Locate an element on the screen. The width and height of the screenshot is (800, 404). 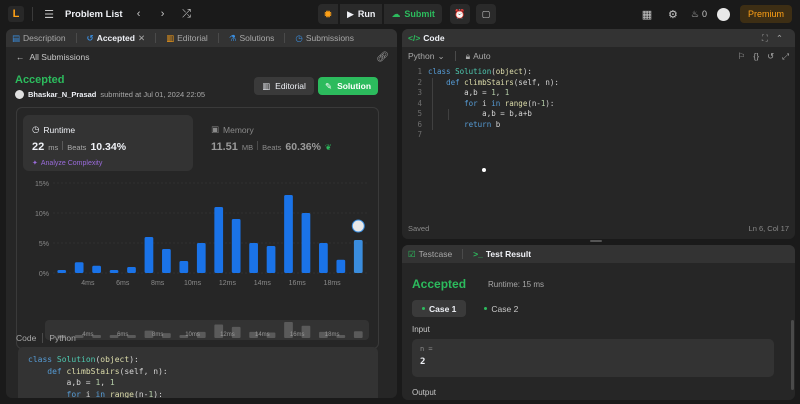
chevron-up-icon: ⌃ is located at coordinates (779, 38).